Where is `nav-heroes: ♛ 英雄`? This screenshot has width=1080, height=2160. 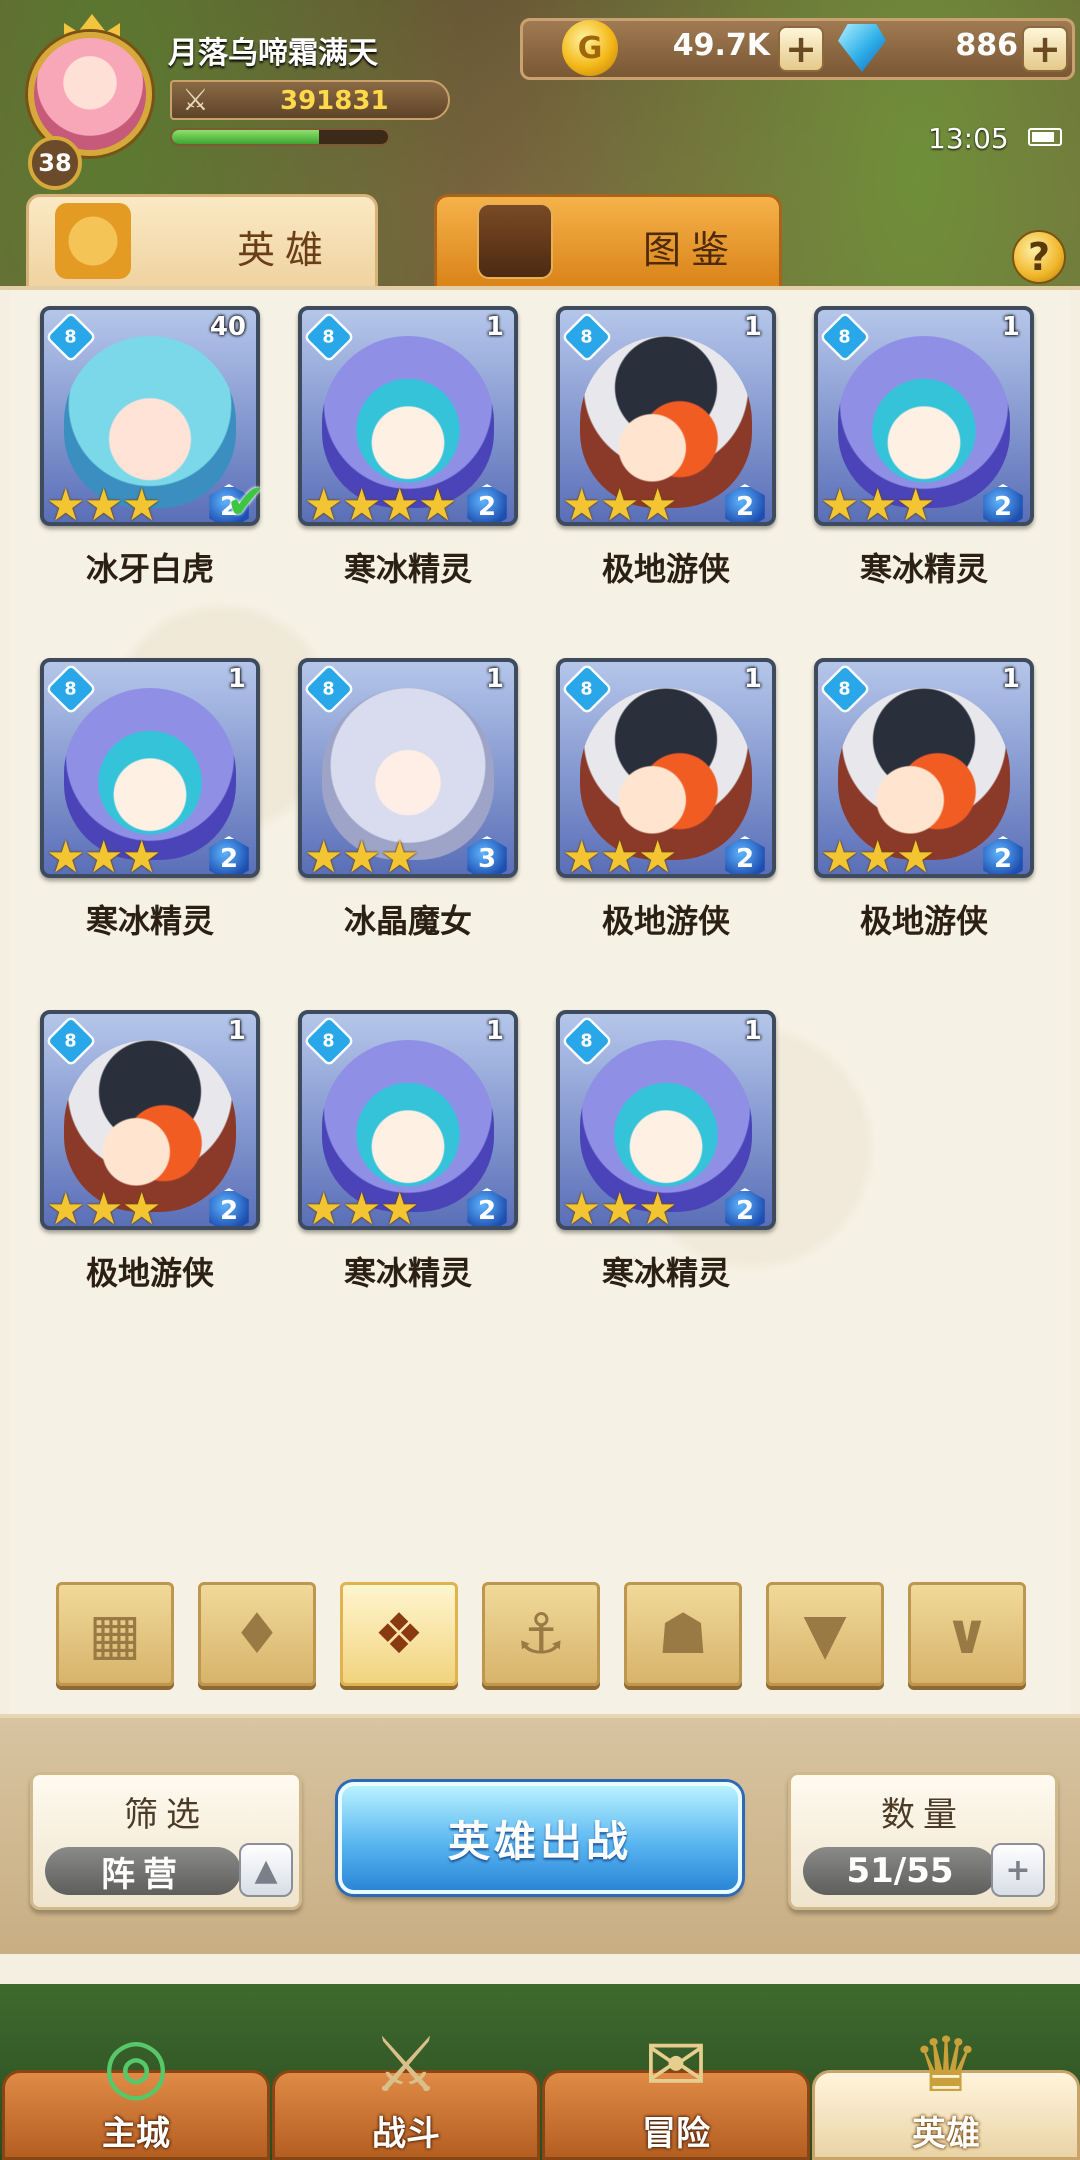 nav-heroes: ♛ 英雄 is located at coordinates (946, 2090).